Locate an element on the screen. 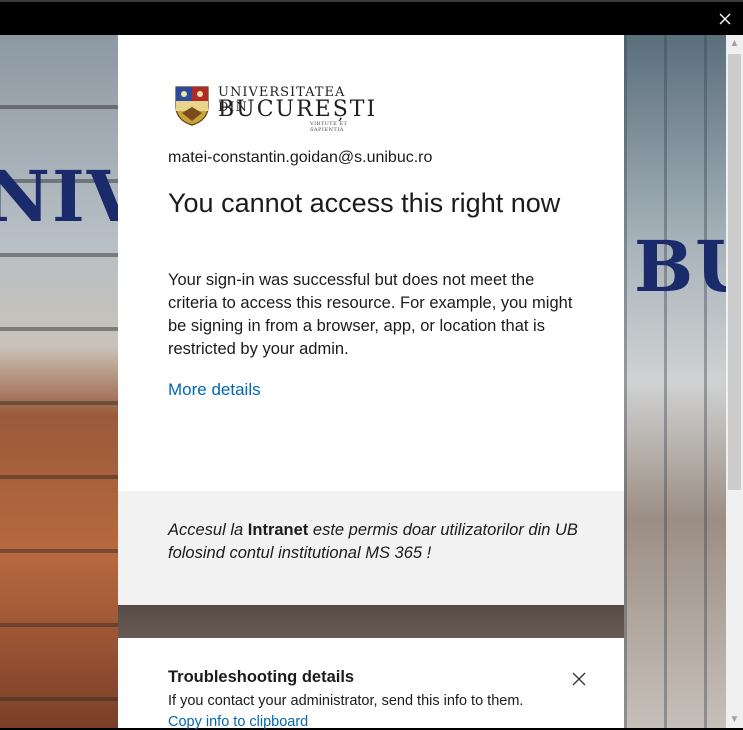  title-bar is located at coordinates (371, 17).